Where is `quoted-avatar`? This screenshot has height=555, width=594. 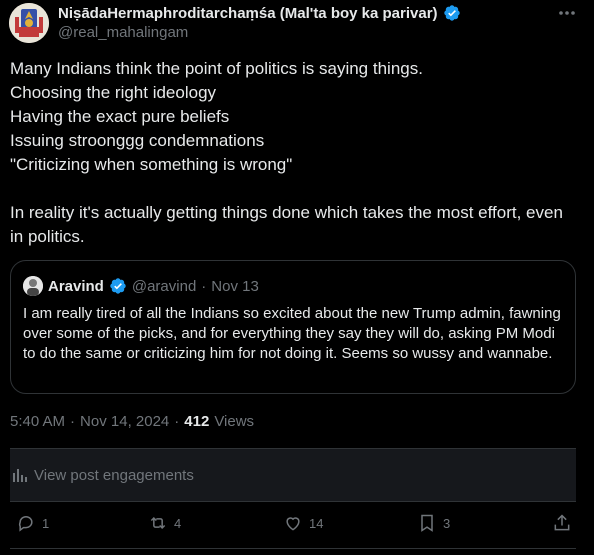
quoted-avatar is located at coordinates (33, 286).